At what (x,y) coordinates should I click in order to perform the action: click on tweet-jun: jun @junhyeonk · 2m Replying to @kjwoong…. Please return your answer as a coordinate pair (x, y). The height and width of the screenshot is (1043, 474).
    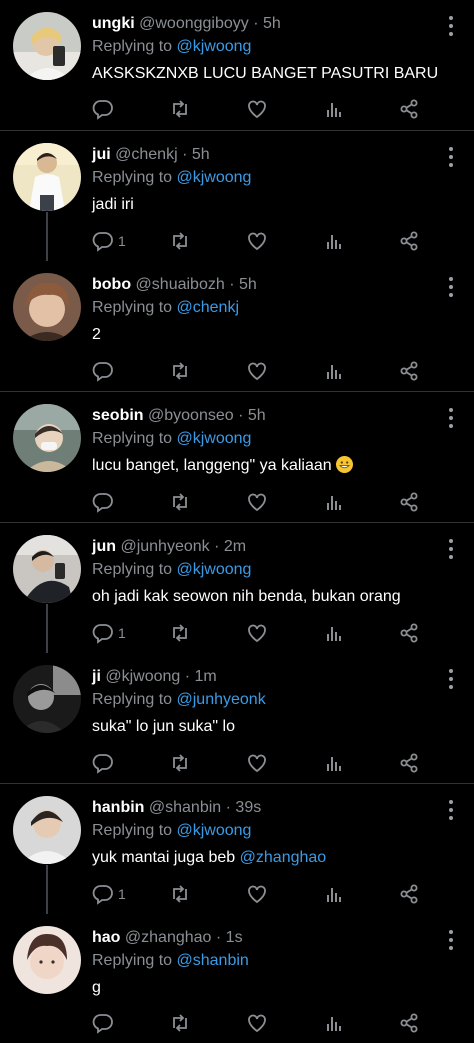
    Looking at the image, I should click on (237, 588).